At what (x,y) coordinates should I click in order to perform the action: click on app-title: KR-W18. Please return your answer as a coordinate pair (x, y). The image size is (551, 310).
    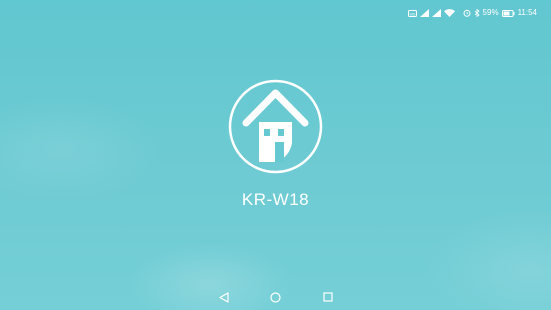
    Looking at the image, I should click on (275, 199).